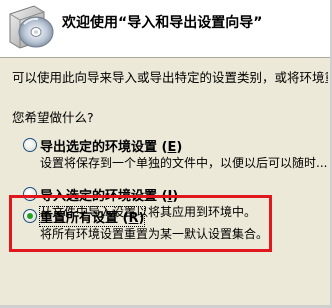 This screenshot has height=308, width=332. I want to click on cd-disc-wizard-icon, so click(31, 27).